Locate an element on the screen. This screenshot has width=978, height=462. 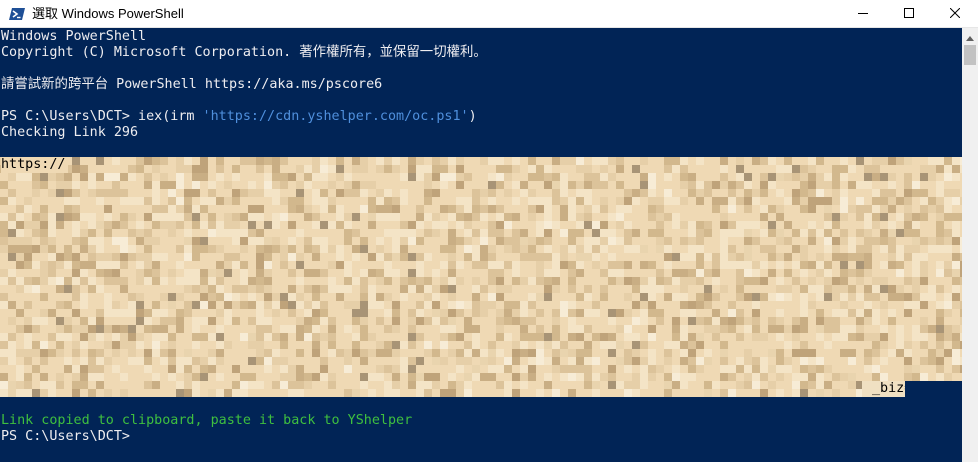
scroll-thumb is located at coordinates (970, 55).